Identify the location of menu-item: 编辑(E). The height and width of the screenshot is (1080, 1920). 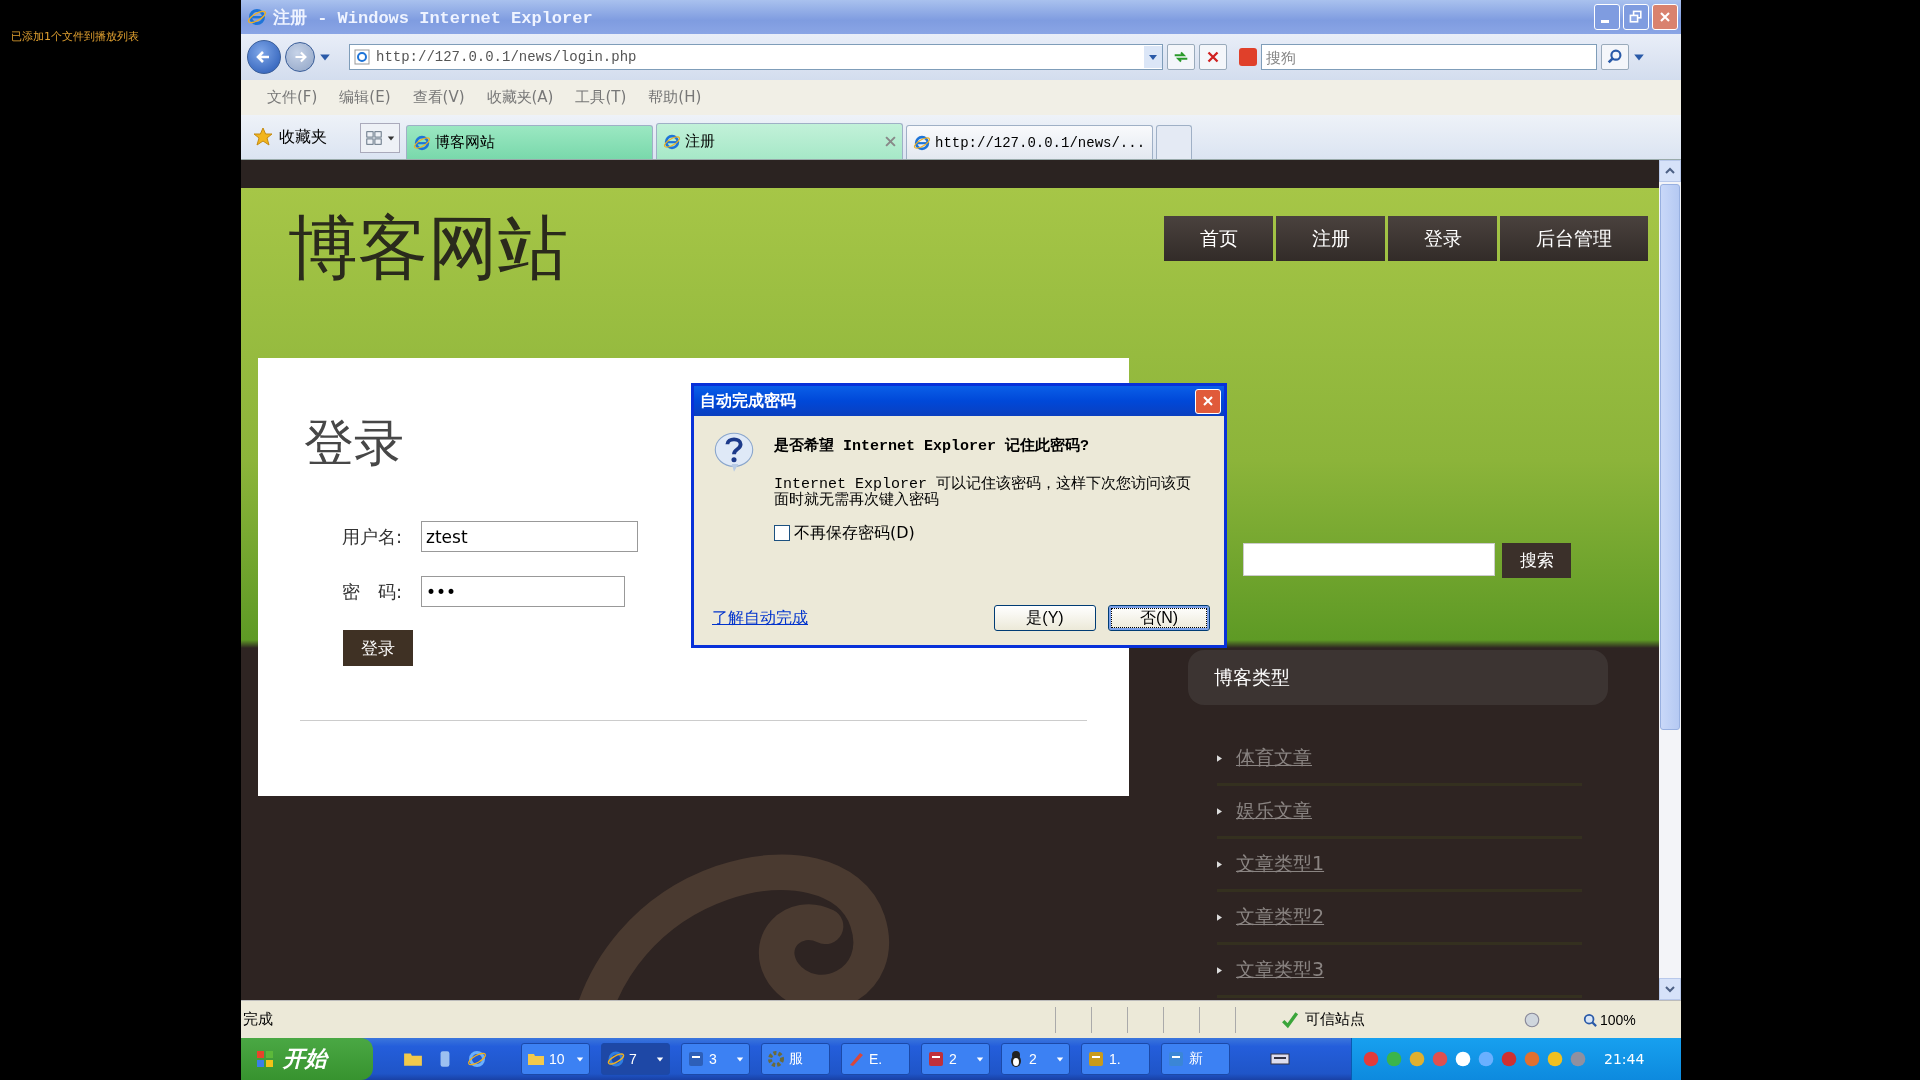
(365, 97).